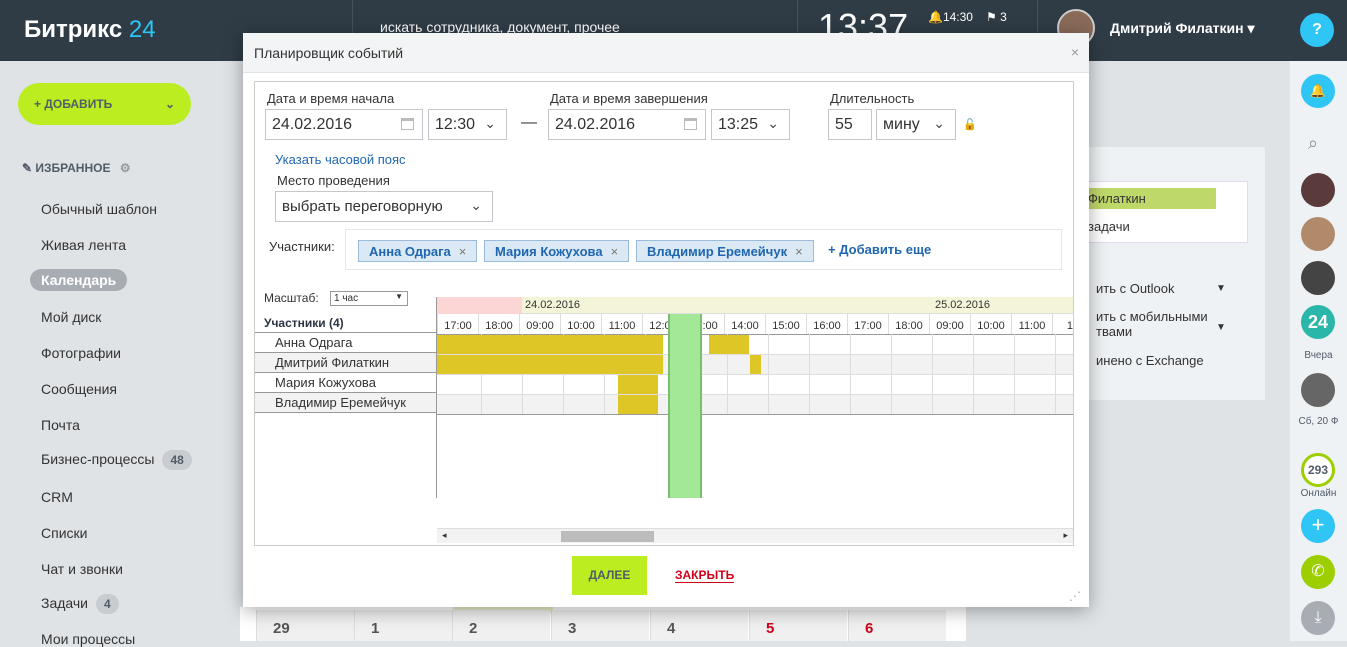 This screenshot has height=647, width=1347. I want to click on place-select: выбрать переговорную ⌄, so click(384, 206).